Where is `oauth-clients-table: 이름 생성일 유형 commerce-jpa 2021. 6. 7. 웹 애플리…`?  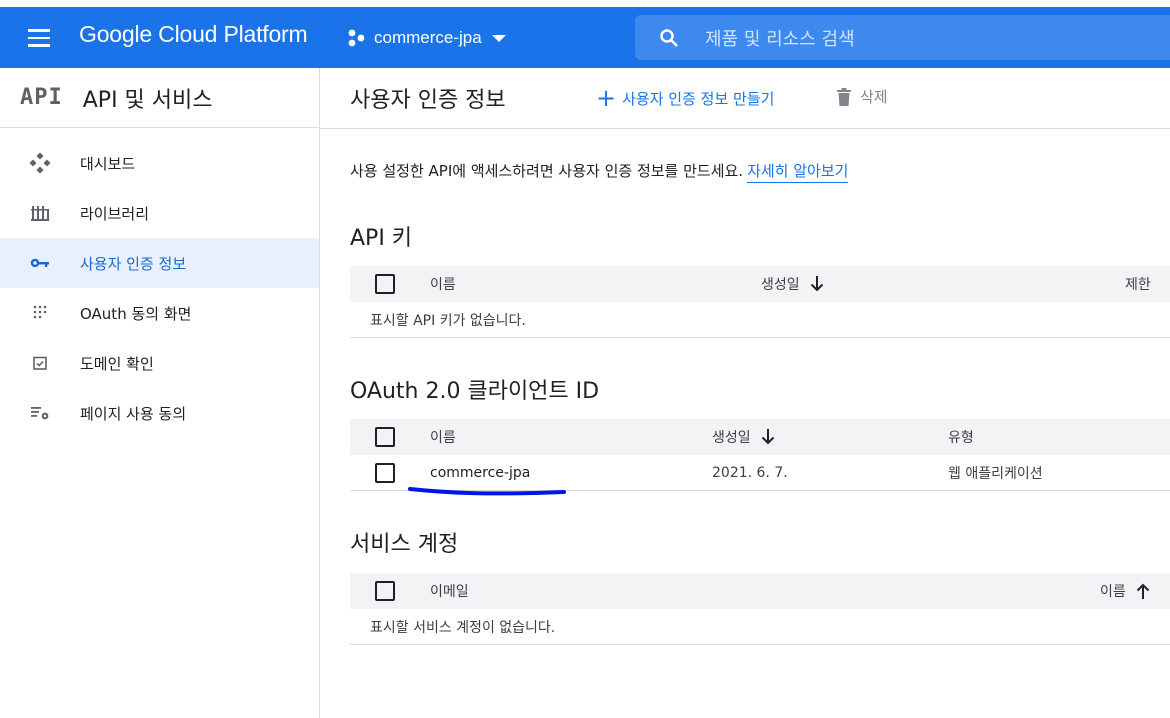
oauth-clients-table: 이름 생성일 유형 commerce-jpa 2021. 6. 7. 웹 애플리… is located at coordinates (760, 457).